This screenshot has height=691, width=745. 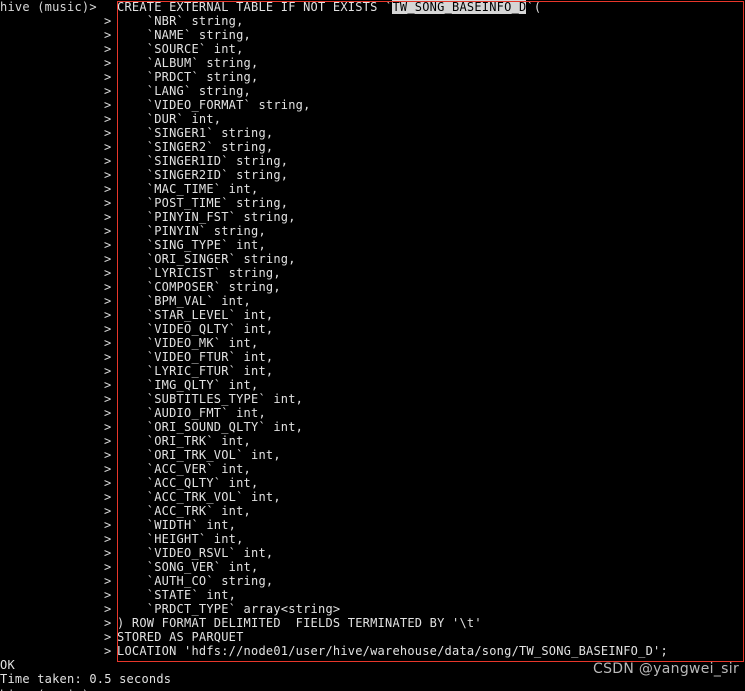 I want to click on column-definition-text: `AUTH_CO` string,, so click(x=195, y=581).